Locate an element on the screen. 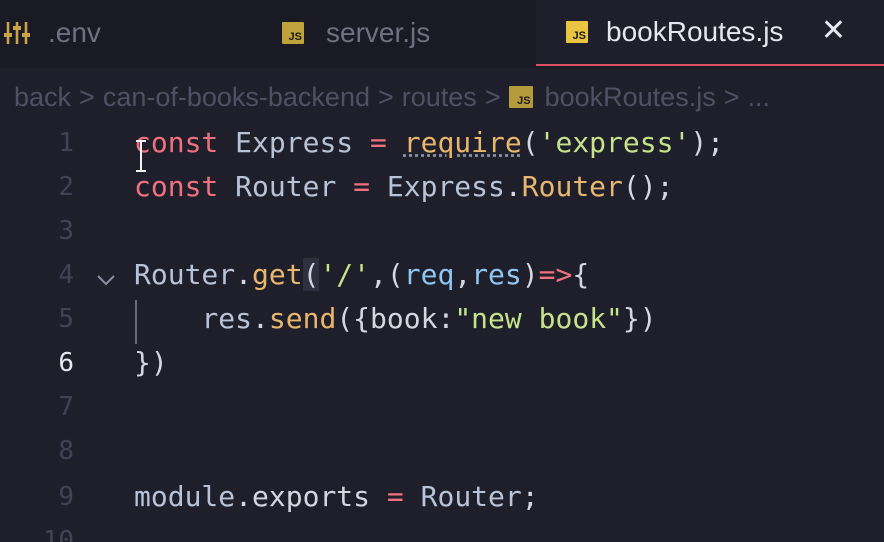  punctuation: ,( is located at coordinates (387, 274).